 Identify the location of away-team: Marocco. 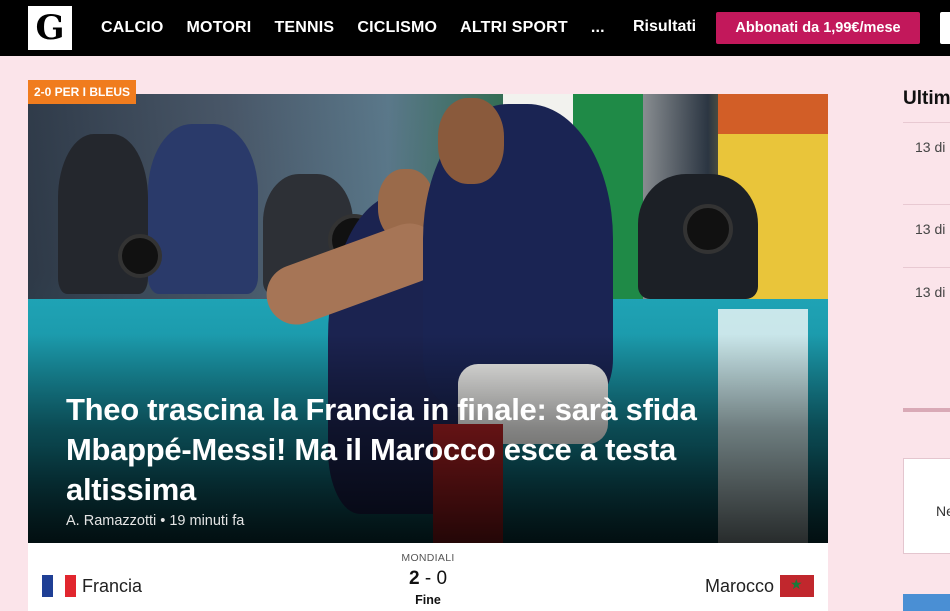
(759, 586).